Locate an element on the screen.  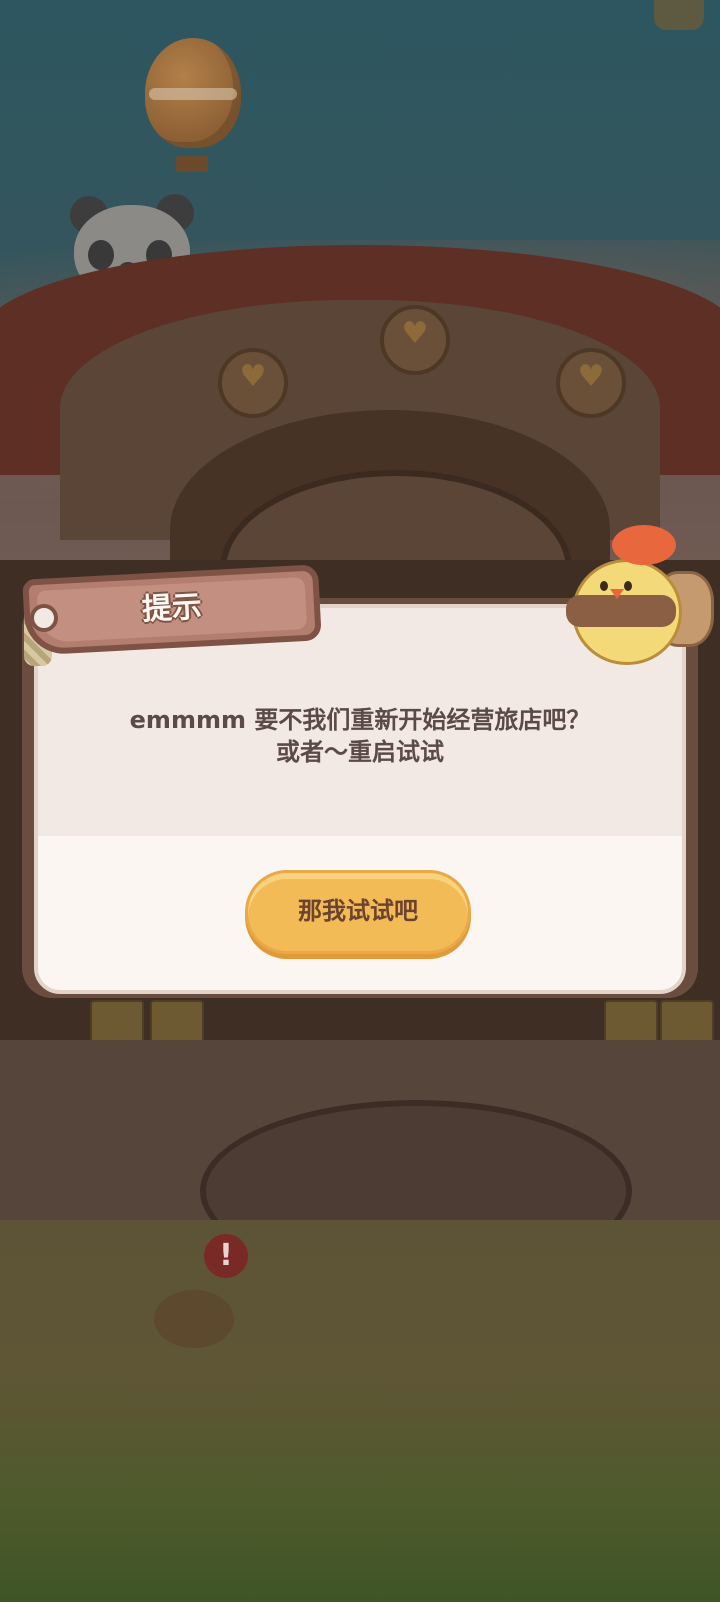
dialog-message: emmmm 要不我们重新开始经营旅店吧？ 或者～重启试试 is located at coordinates (360, 736).